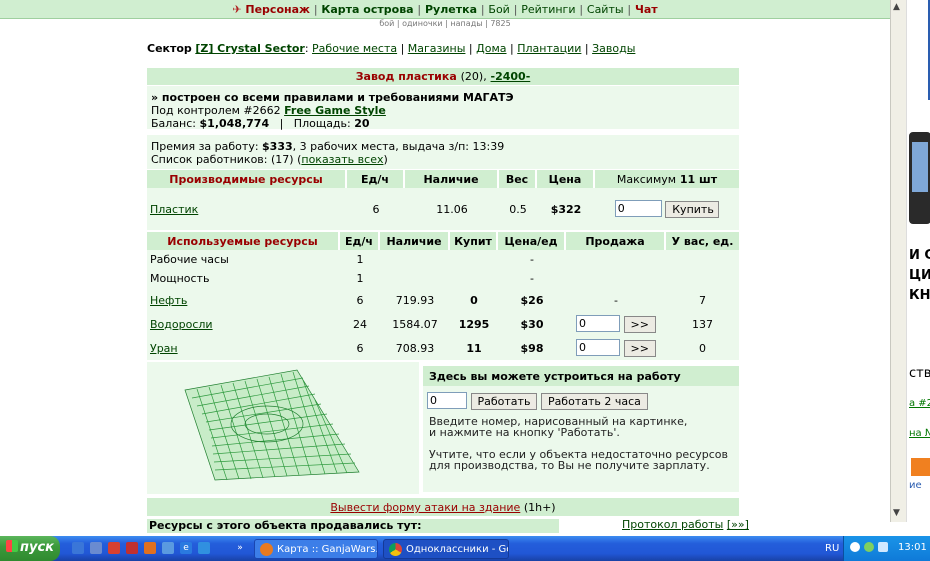 The height and width of the screenshot is (561, 930). What do you see at coordinates (367, 9) in the screenshot?
I see `nav-island-map: Карта острова` at bounding box center [367, 9].